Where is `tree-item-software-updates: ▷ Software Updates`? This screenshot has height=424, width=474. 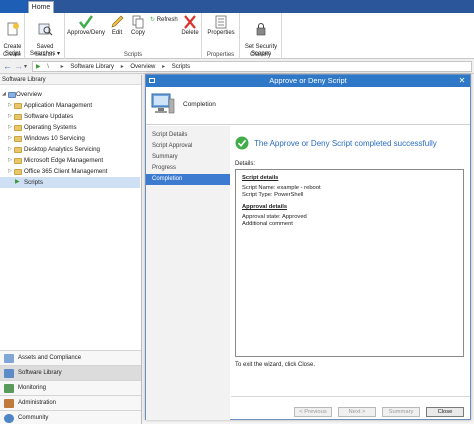 tree-item-software-updates: ▷ Software Updates is located at coordinates (70, 116).